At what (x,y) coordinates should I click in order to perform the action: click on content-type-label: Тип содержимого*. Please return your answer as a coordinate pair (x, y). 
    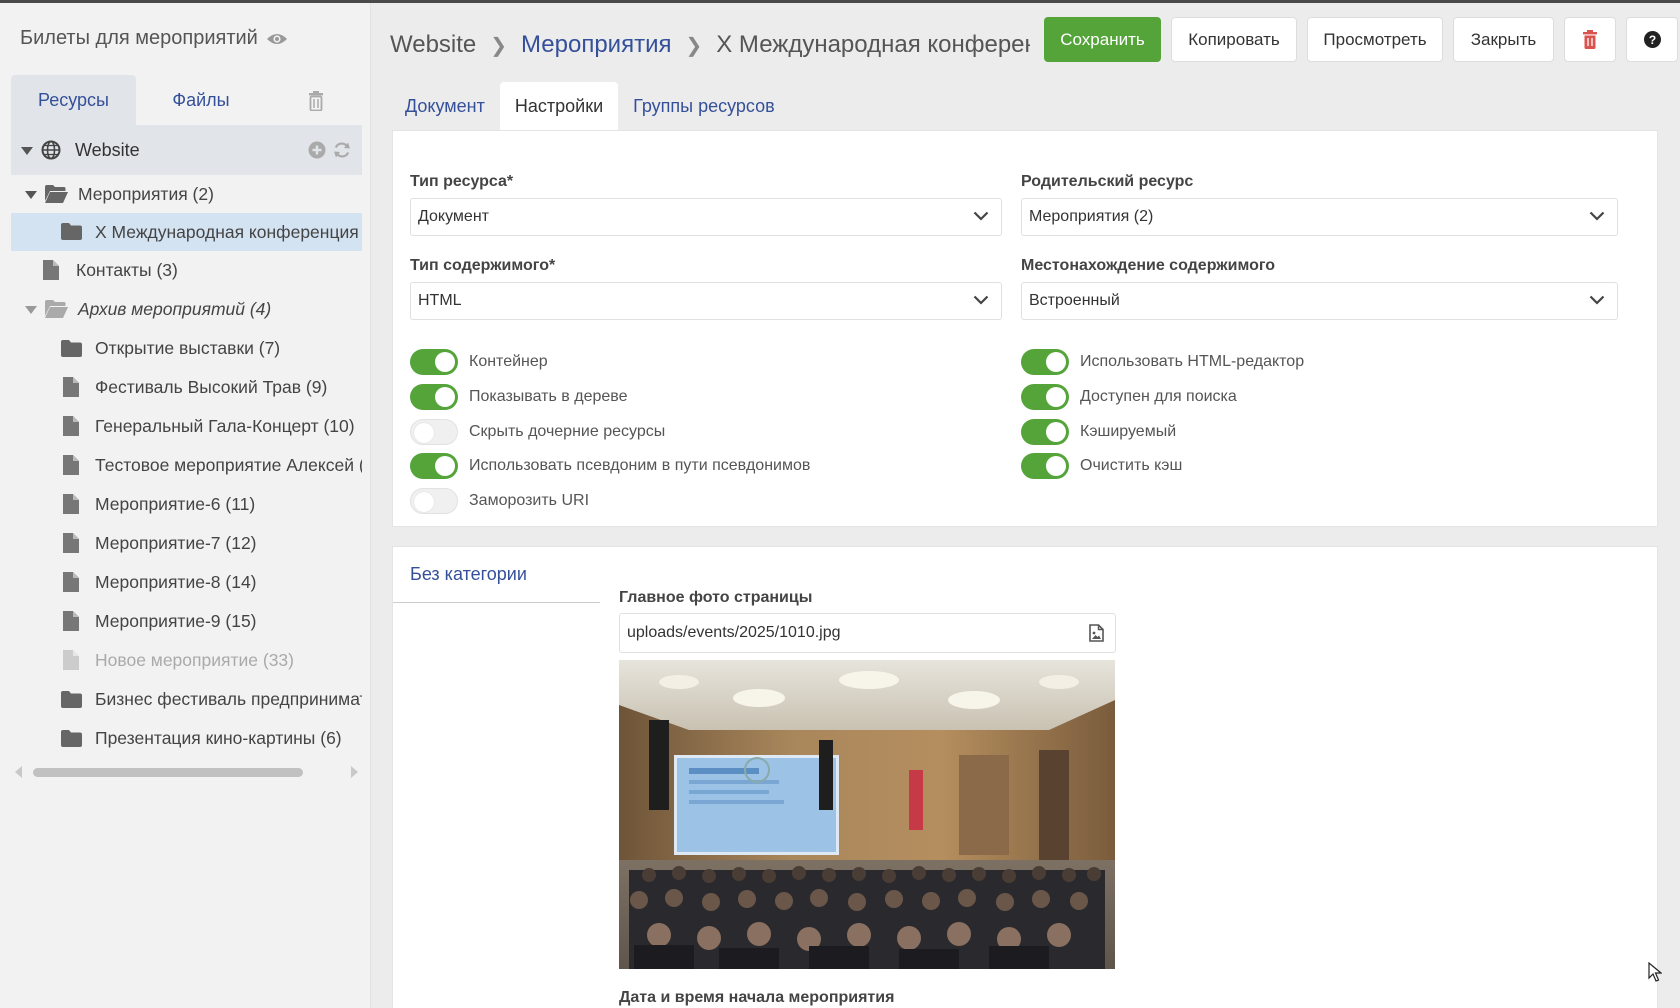
    Looking at the image, I should click on (483, 265).